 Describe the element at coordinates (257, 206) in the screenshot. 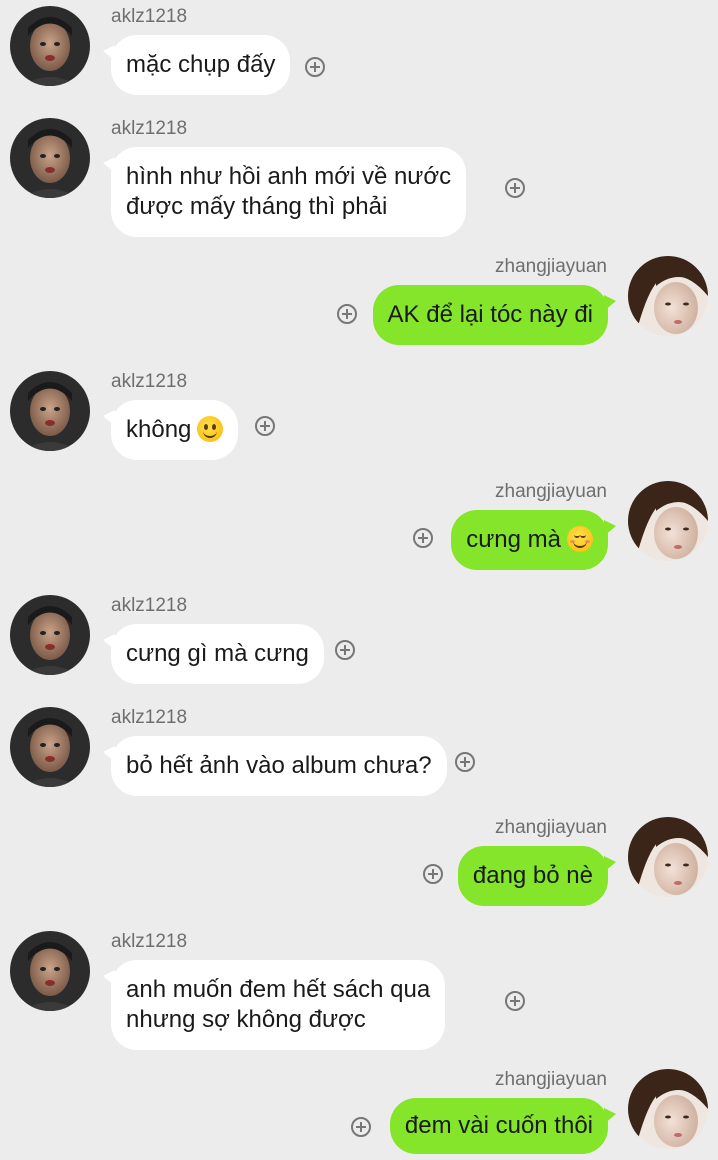

I see `message-text-line: được mấy tháng thì phải` at that location.